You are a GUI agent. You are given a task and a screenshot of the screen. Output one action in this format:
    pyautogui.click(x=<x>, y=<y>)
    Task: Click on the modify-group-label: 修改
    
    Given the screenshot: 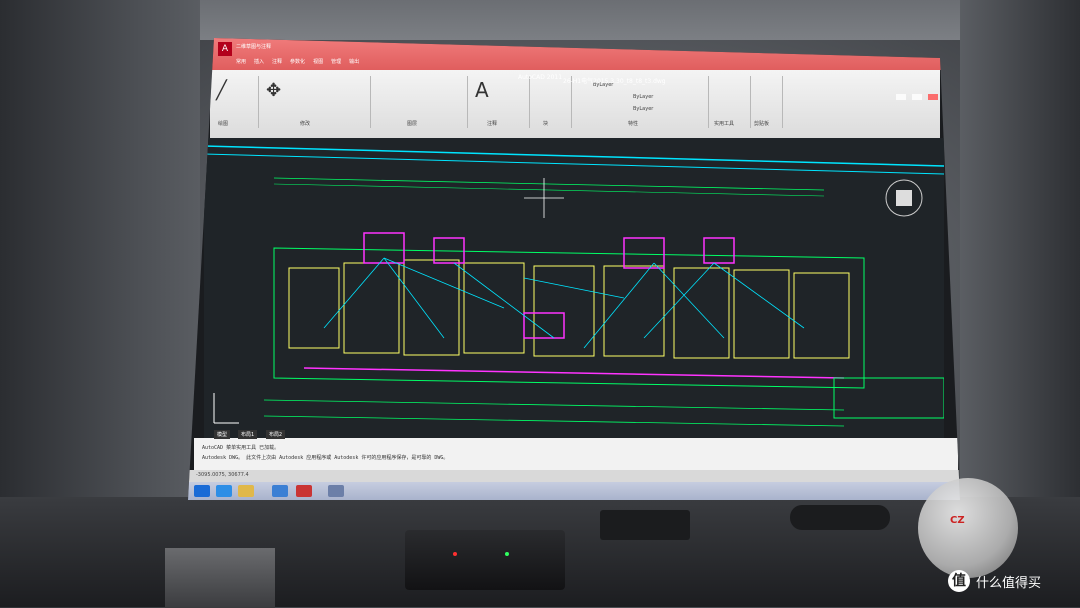 What is the action you would take?
    pyautogui.click(x=305, y=124)
    